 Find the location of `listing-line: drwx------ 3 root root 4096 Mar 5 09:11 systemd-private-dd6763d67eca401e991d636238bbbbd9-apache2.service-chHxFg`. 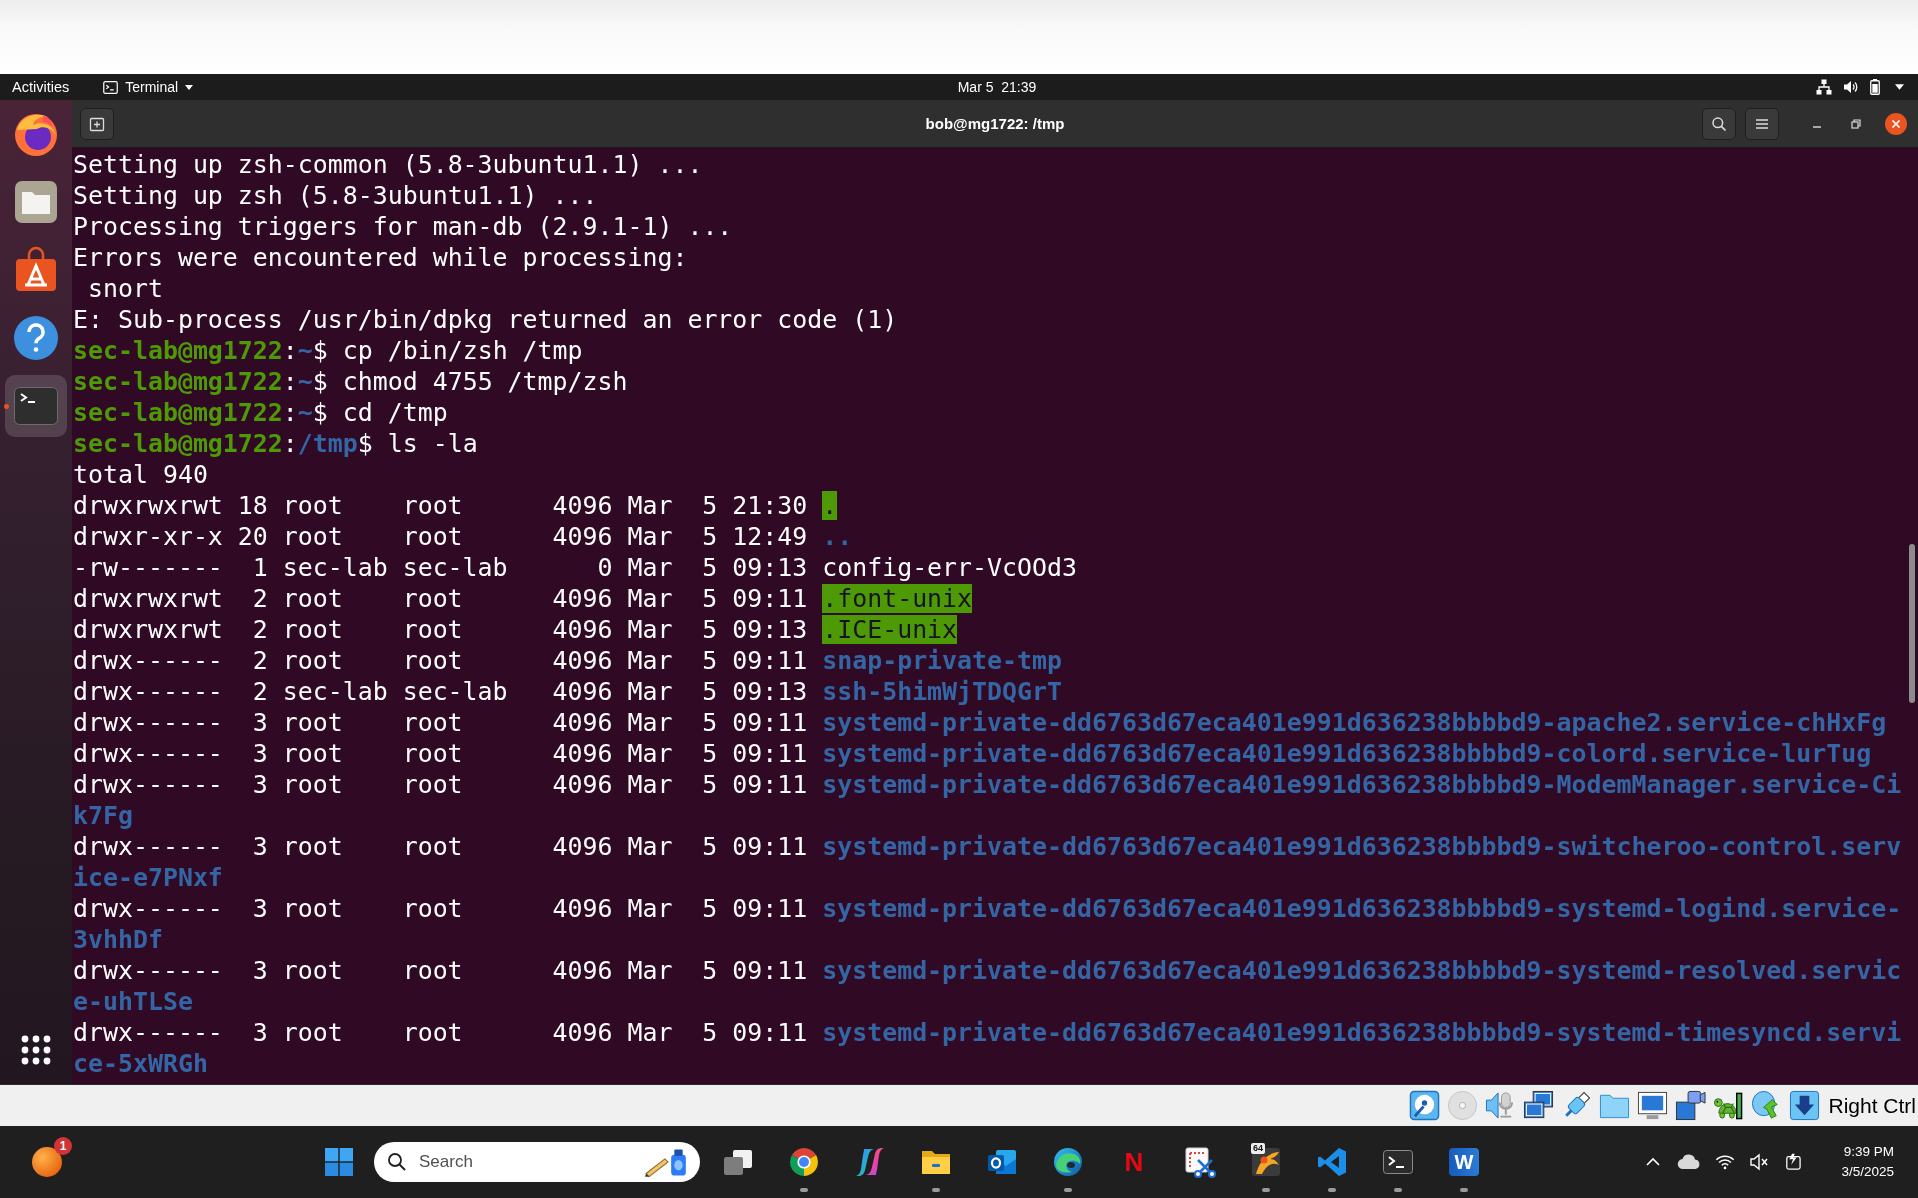

listing-line: drwx------ 3 root root 4096 Mar 5 09:11 systemd-private-dd6763d67eca401e991d636238bbbbd9-apache2.service-chHxFg is located at coordinates (980, 722).